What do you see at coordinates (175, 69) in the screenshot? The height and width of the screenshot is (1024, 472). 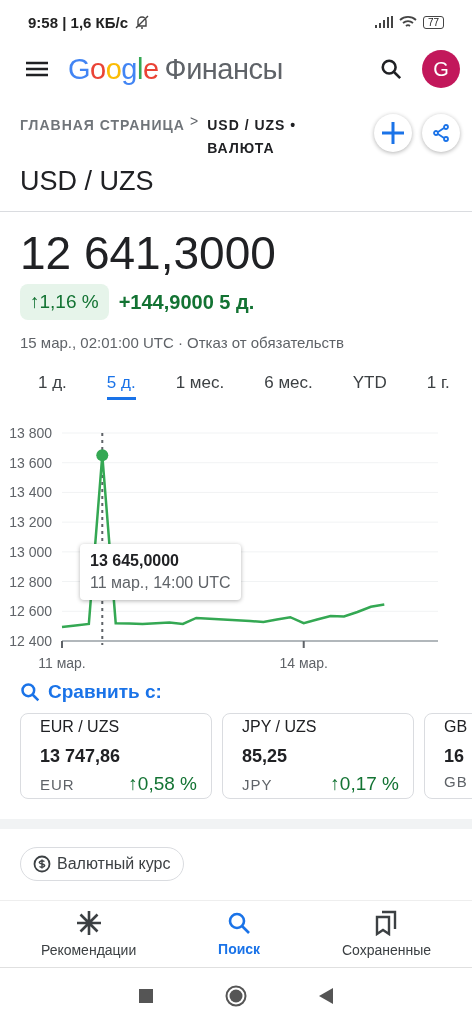 I see `app-logo: Google Финансы` at bounding box center [175, 69].